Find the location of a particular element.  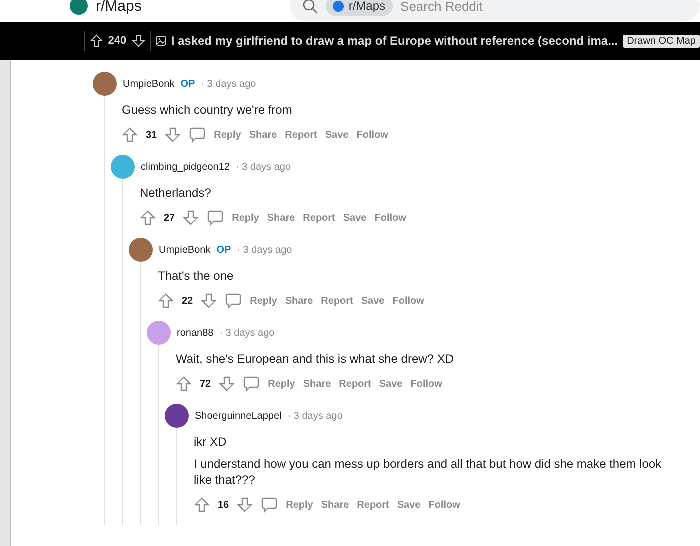

comment-author: ronan88 is located at coordinates (195, 333).